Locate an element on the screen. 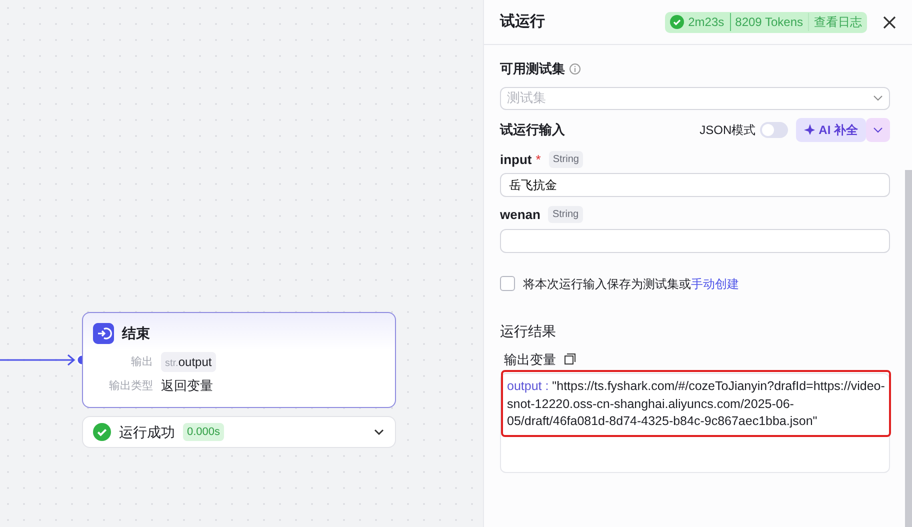  section-label: 可用测试集 is located at coordinates (532, 69).